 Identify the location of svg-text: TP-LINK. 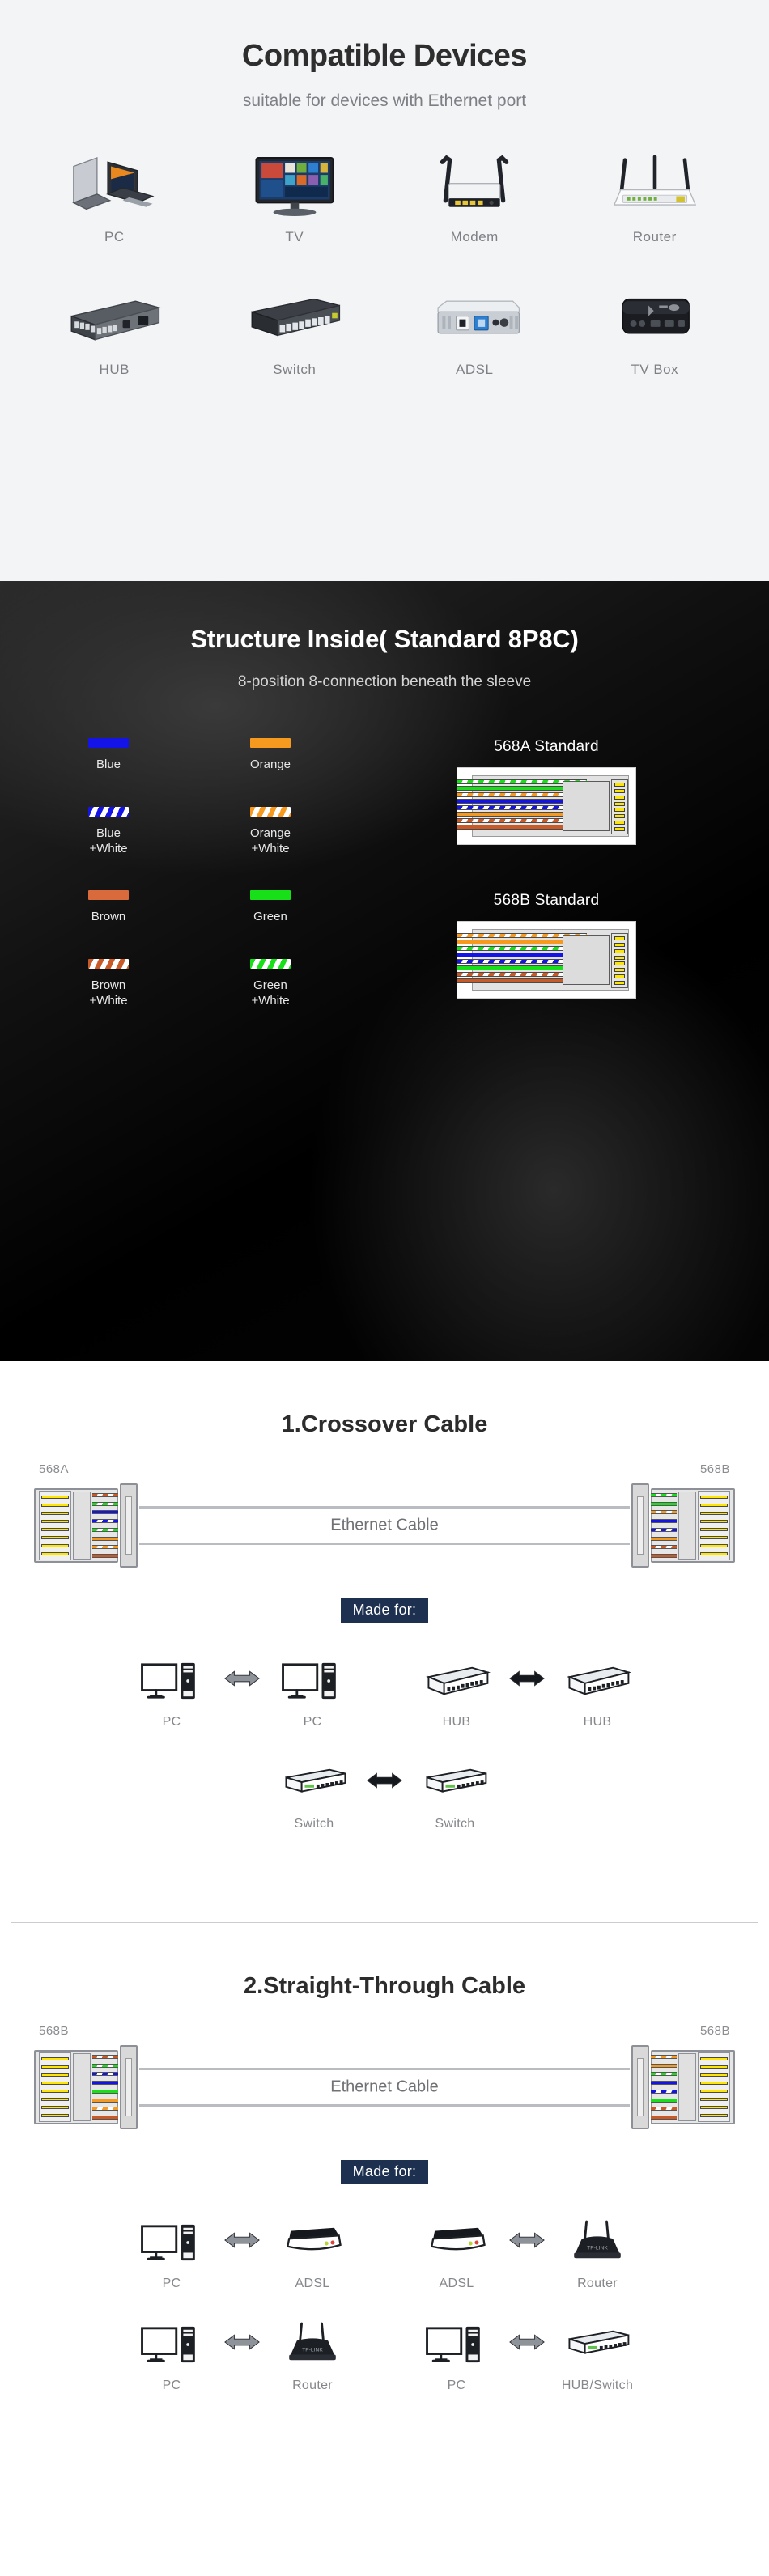
(597, 2248).